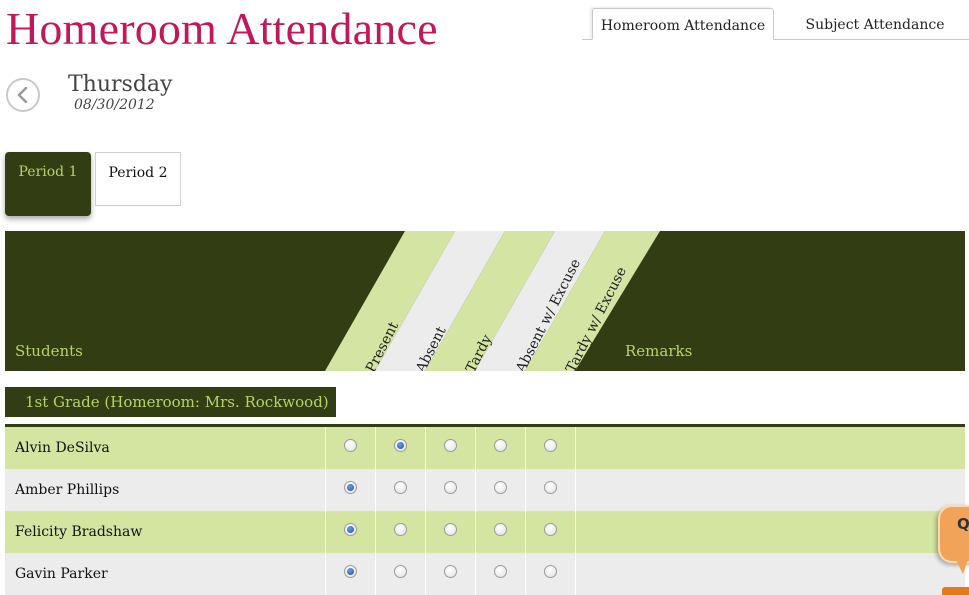 This screenshot has width=969, height=595. Describe the element at coordinates (659, 351) in the screenshot. I see `remarks-header: Remarks` at that location.